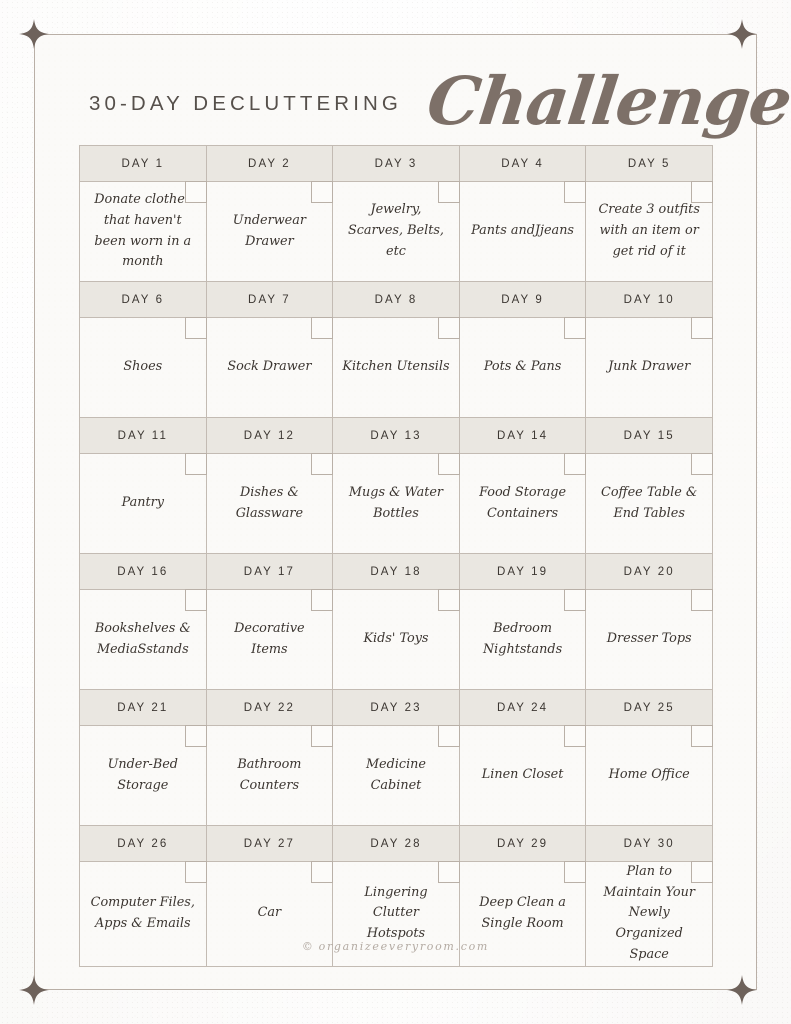  What do you see at coordinates (269, 571) in the screenshot?
I see `day-label: DAY 17` at bounding box center [269, 571].